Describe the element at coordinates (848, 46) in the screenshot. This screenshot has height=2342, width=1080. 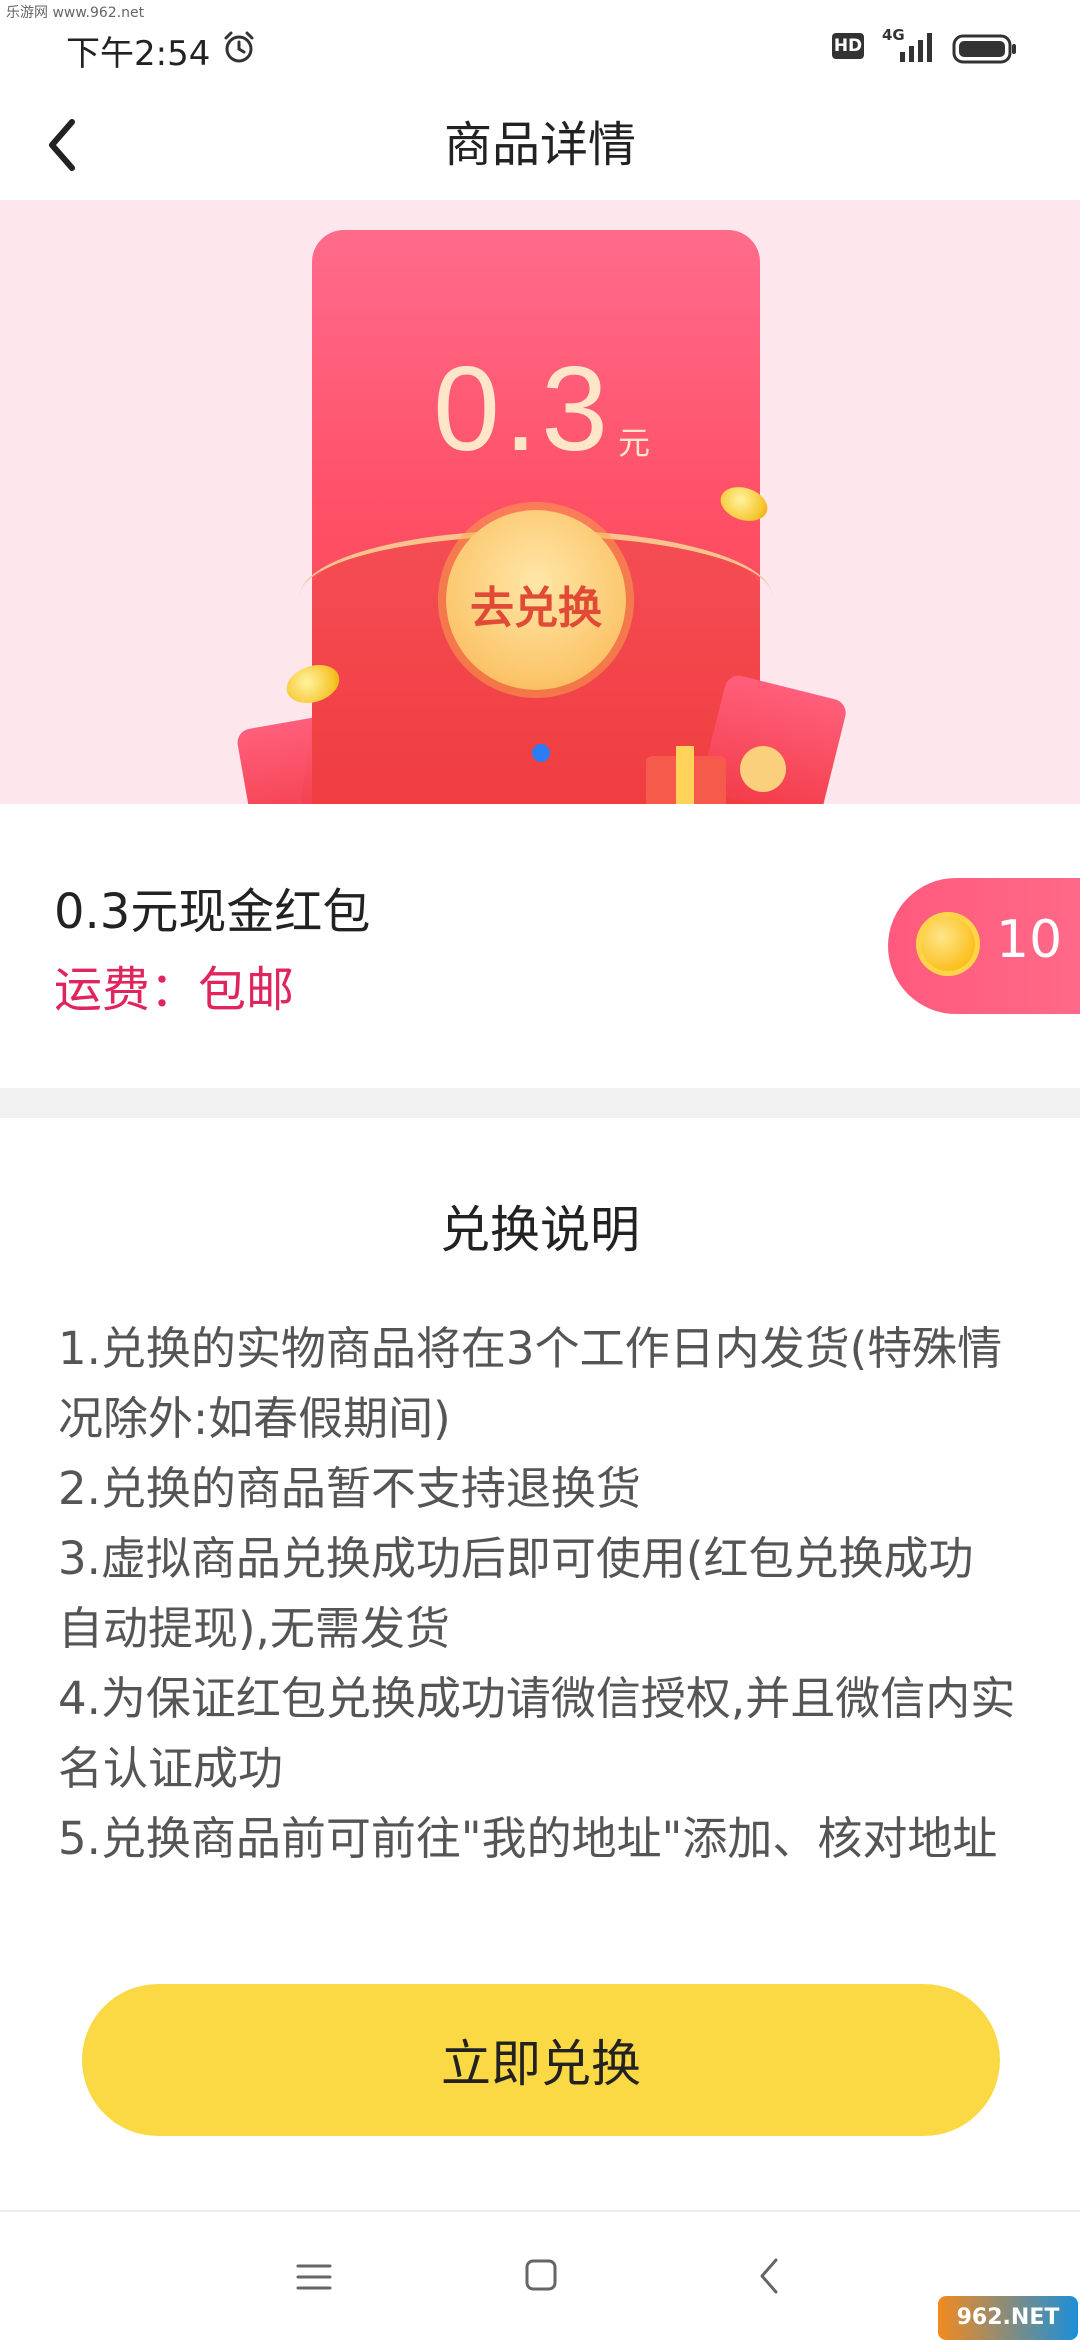
I see `hd-badge: HD` at that location.